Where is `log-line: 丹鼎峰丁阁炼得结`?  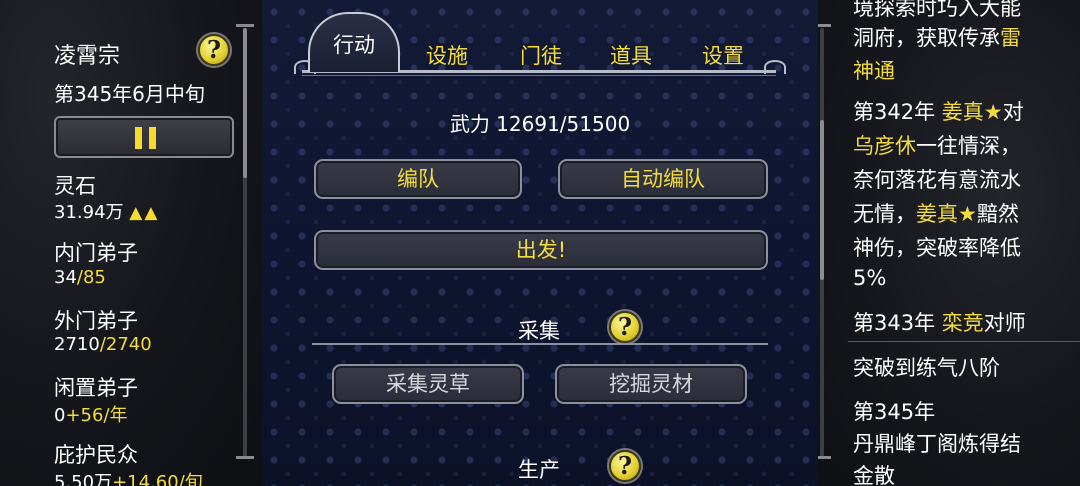
log-line: 丹鼎峰丁阁炼得结 is located at coordinates (937, 444).